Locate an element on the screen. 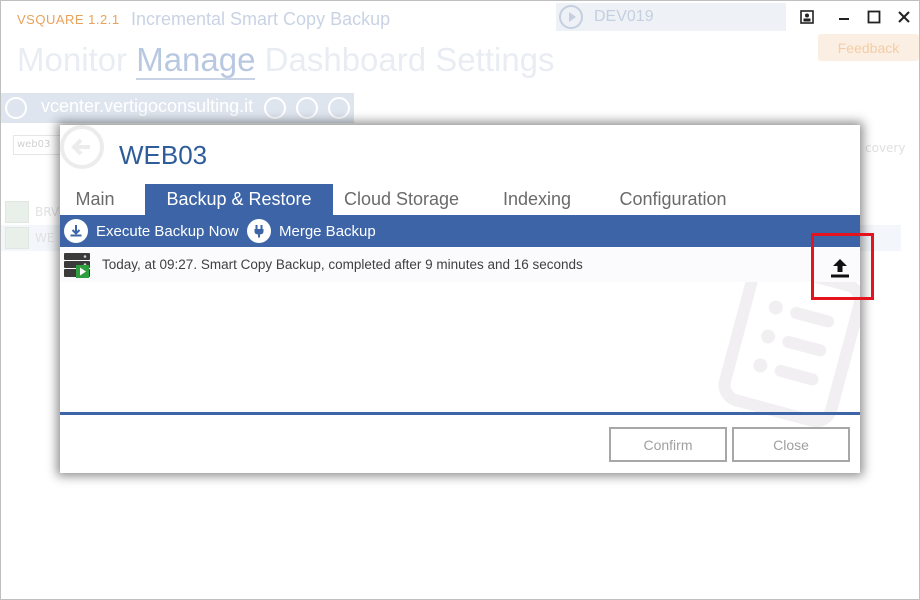  backup-toolbar: Execute Backup Now Merge Backup is located at coordinates (460, 231).